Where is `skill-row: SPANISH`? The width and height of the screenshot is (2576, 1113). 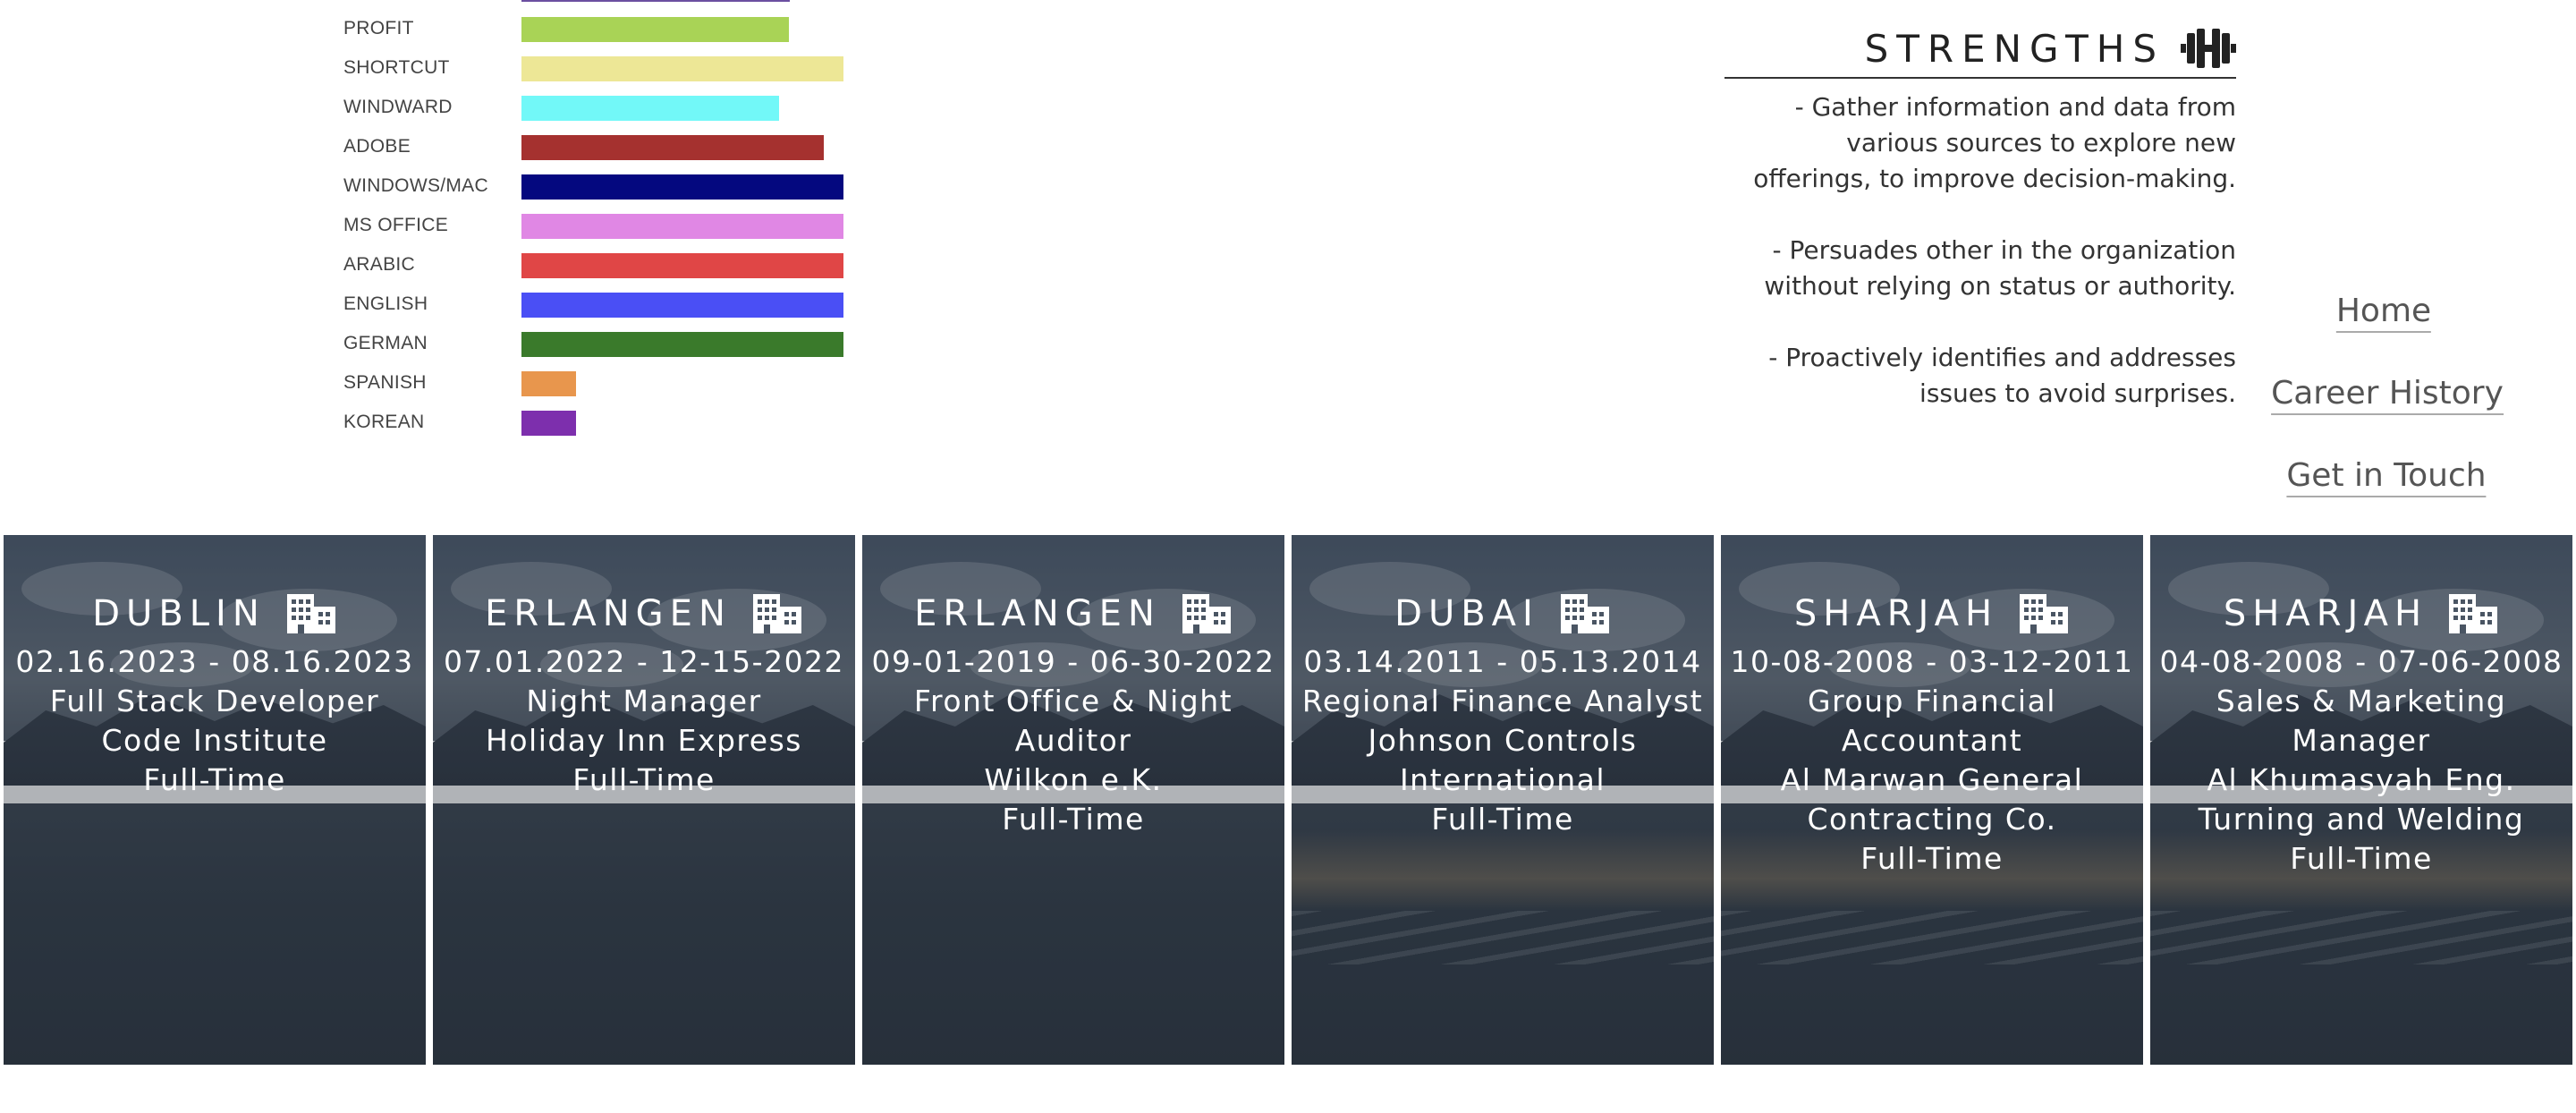 skill-row: SPANISH is located at coordinates (447, 383).